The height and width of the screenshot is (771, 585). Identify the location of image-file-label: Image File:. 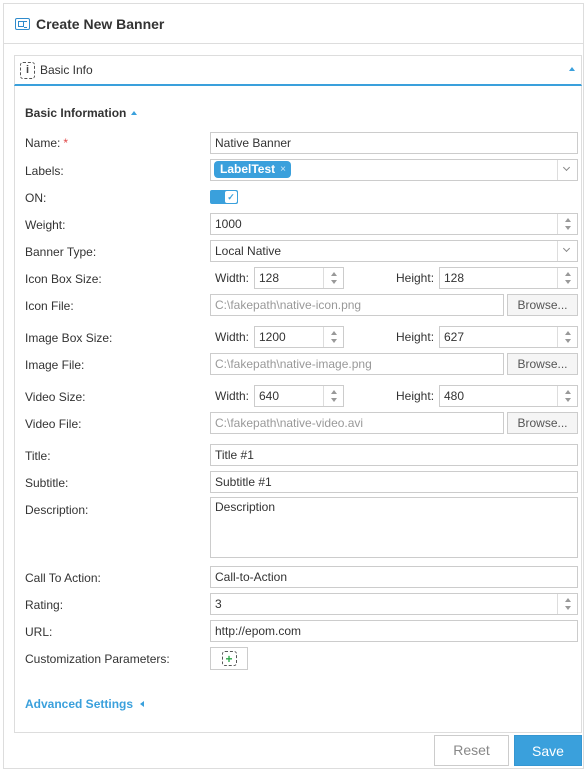
(55, 365).